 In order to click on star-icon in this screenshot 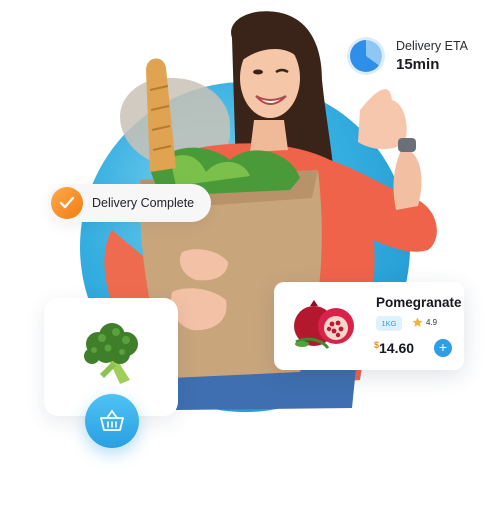, I will do `click(417, 322)`.